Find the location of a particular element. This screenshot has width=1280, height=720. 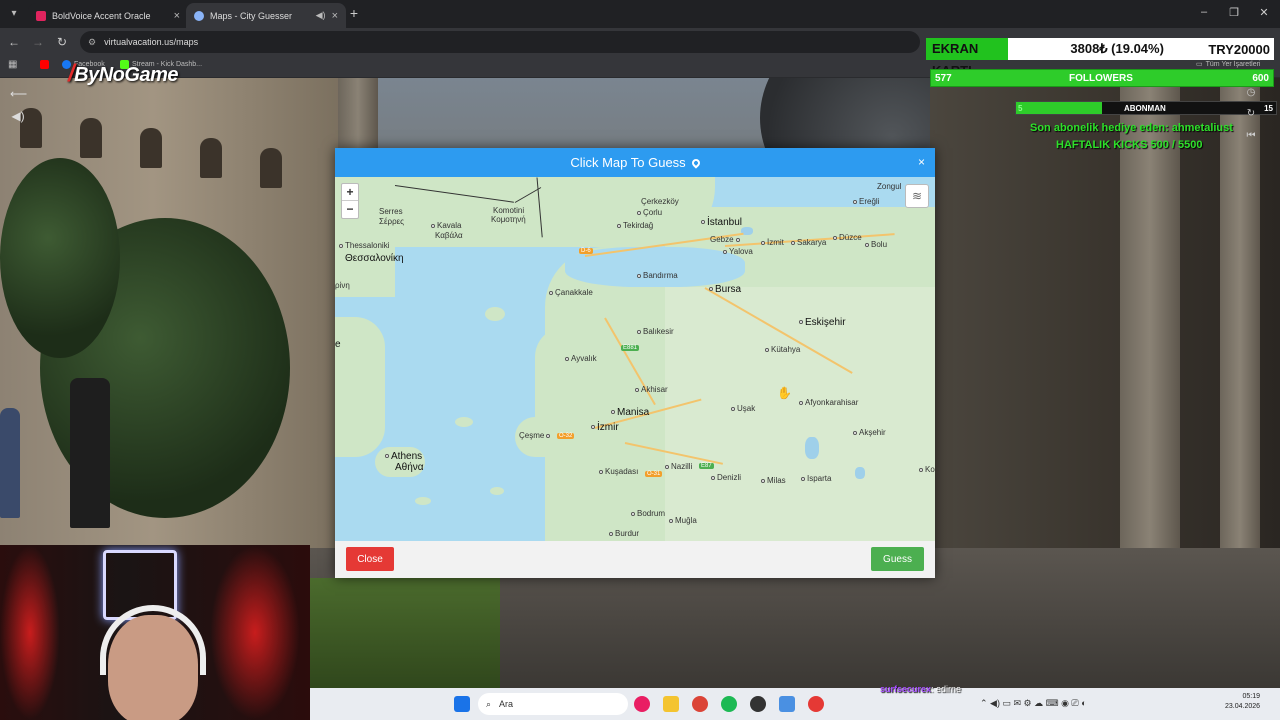

city-burdur: Milas is located at coordinates (773, 480).